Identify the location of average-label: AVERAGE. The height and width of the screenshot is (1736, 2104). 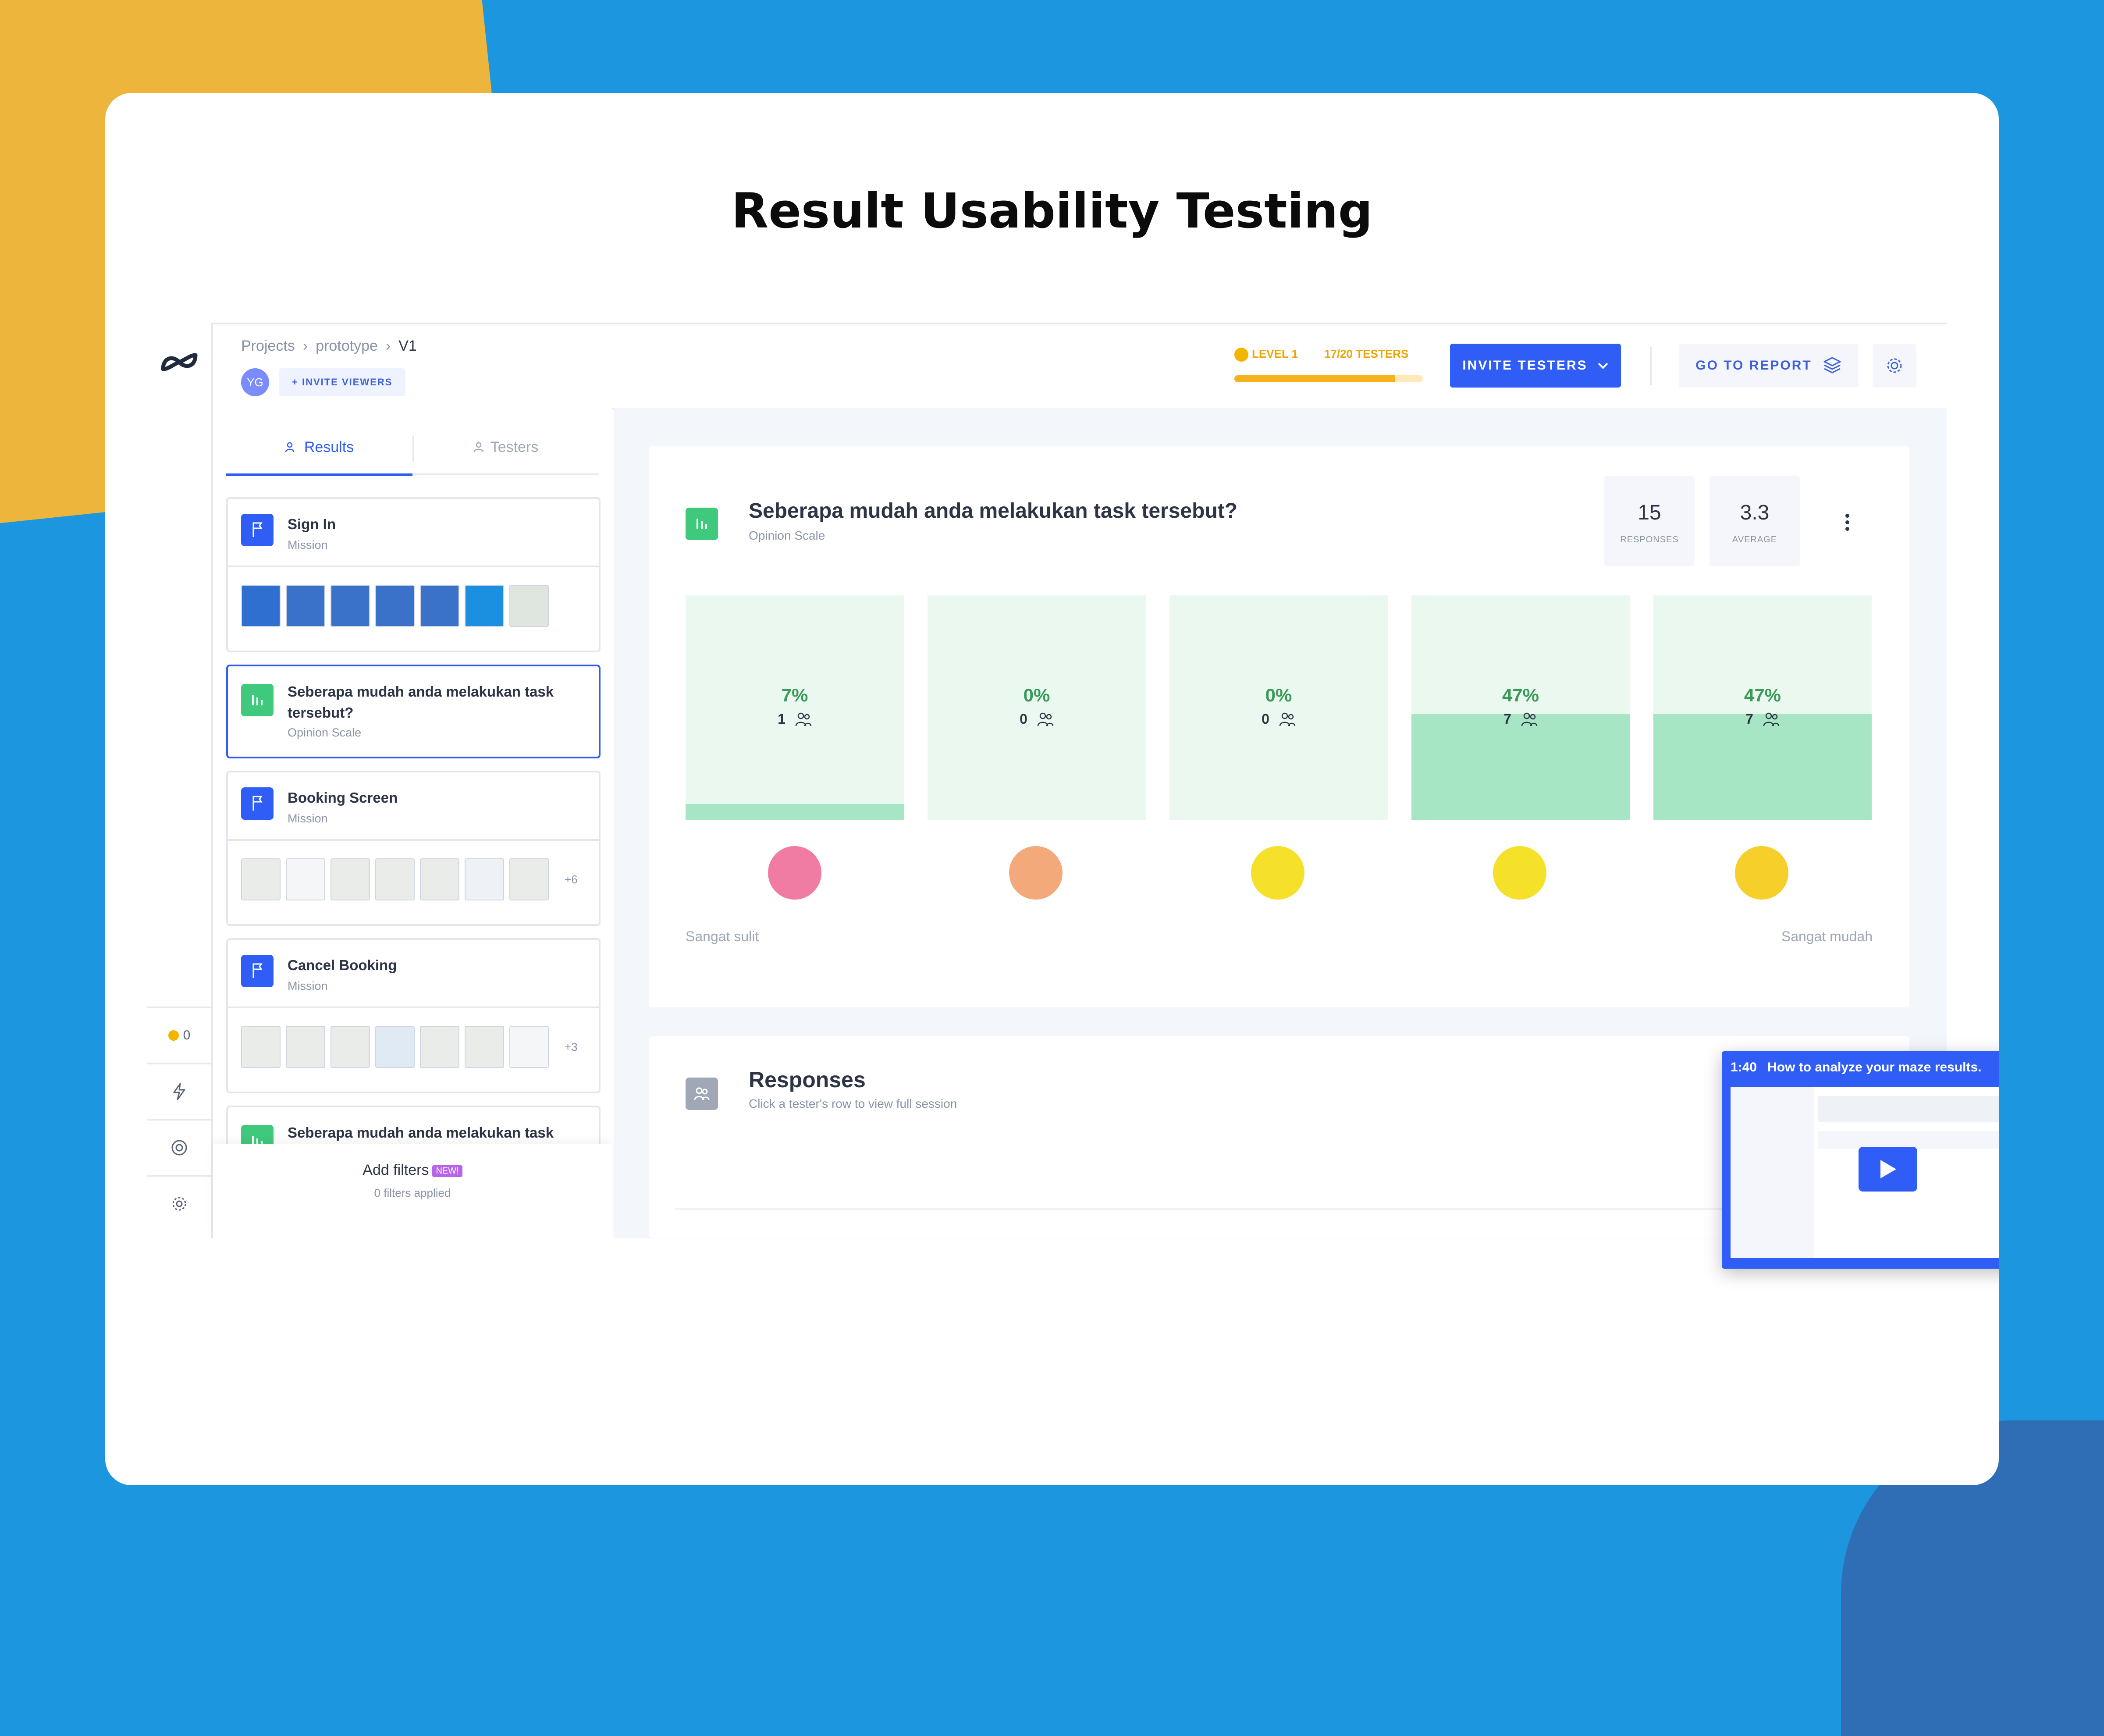
(1754, 539).